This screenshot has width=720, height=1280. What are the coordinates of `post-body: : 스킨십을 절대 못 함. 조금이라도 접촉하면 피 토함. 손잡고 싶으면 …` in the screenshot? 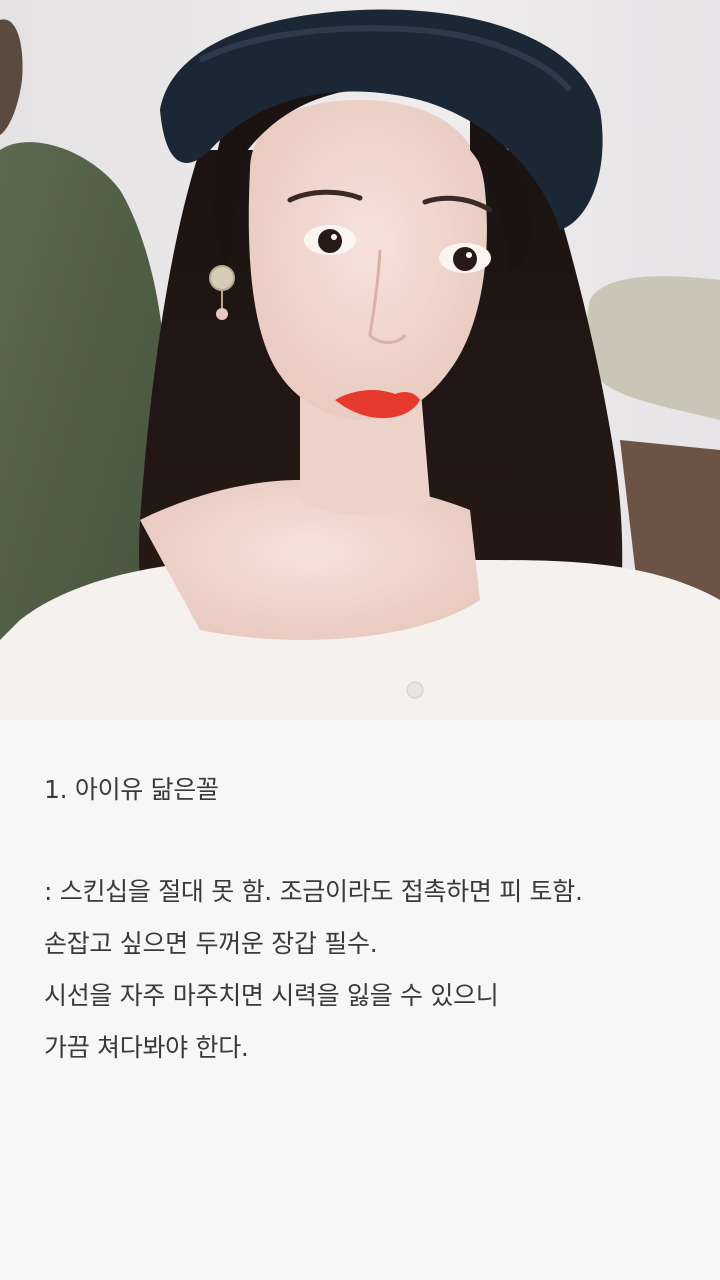 It's located at (360, 970).